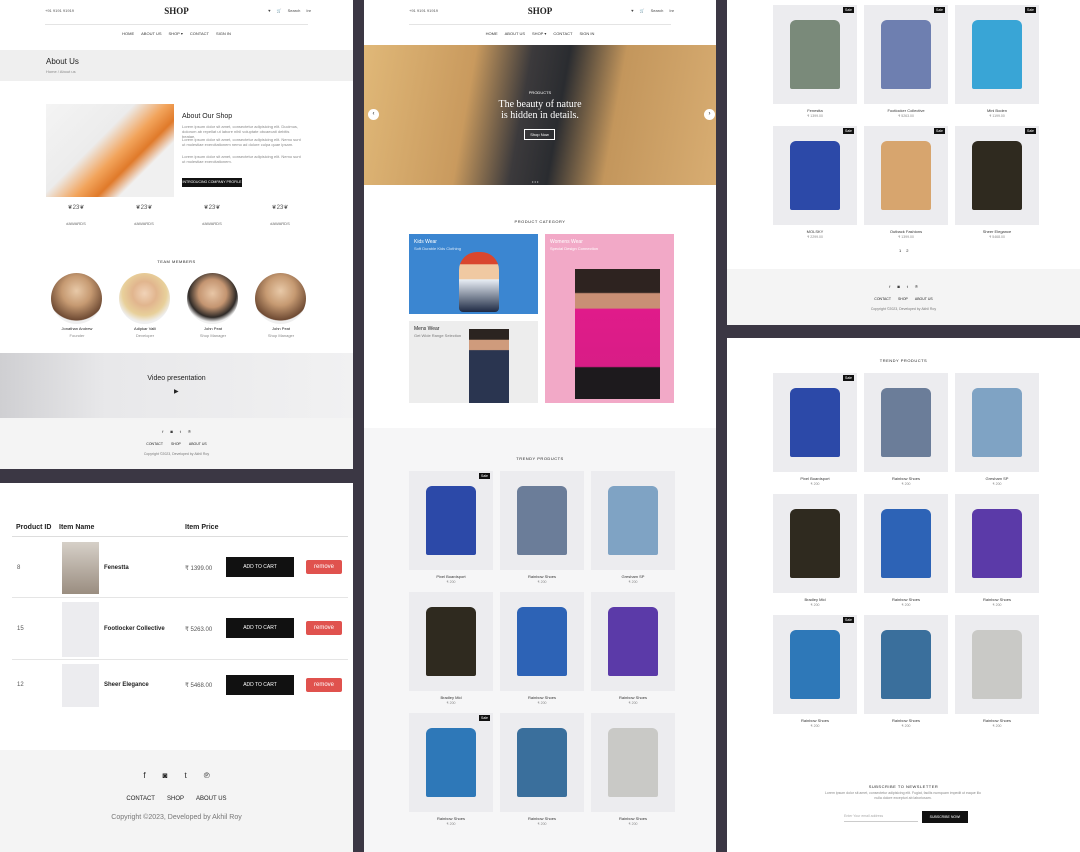 The height and width of the screenshot is (852, 1080). Describe the element at coordinates (906, 231) in the screenshot. I see `product-name: Outback Fashions` at that location.